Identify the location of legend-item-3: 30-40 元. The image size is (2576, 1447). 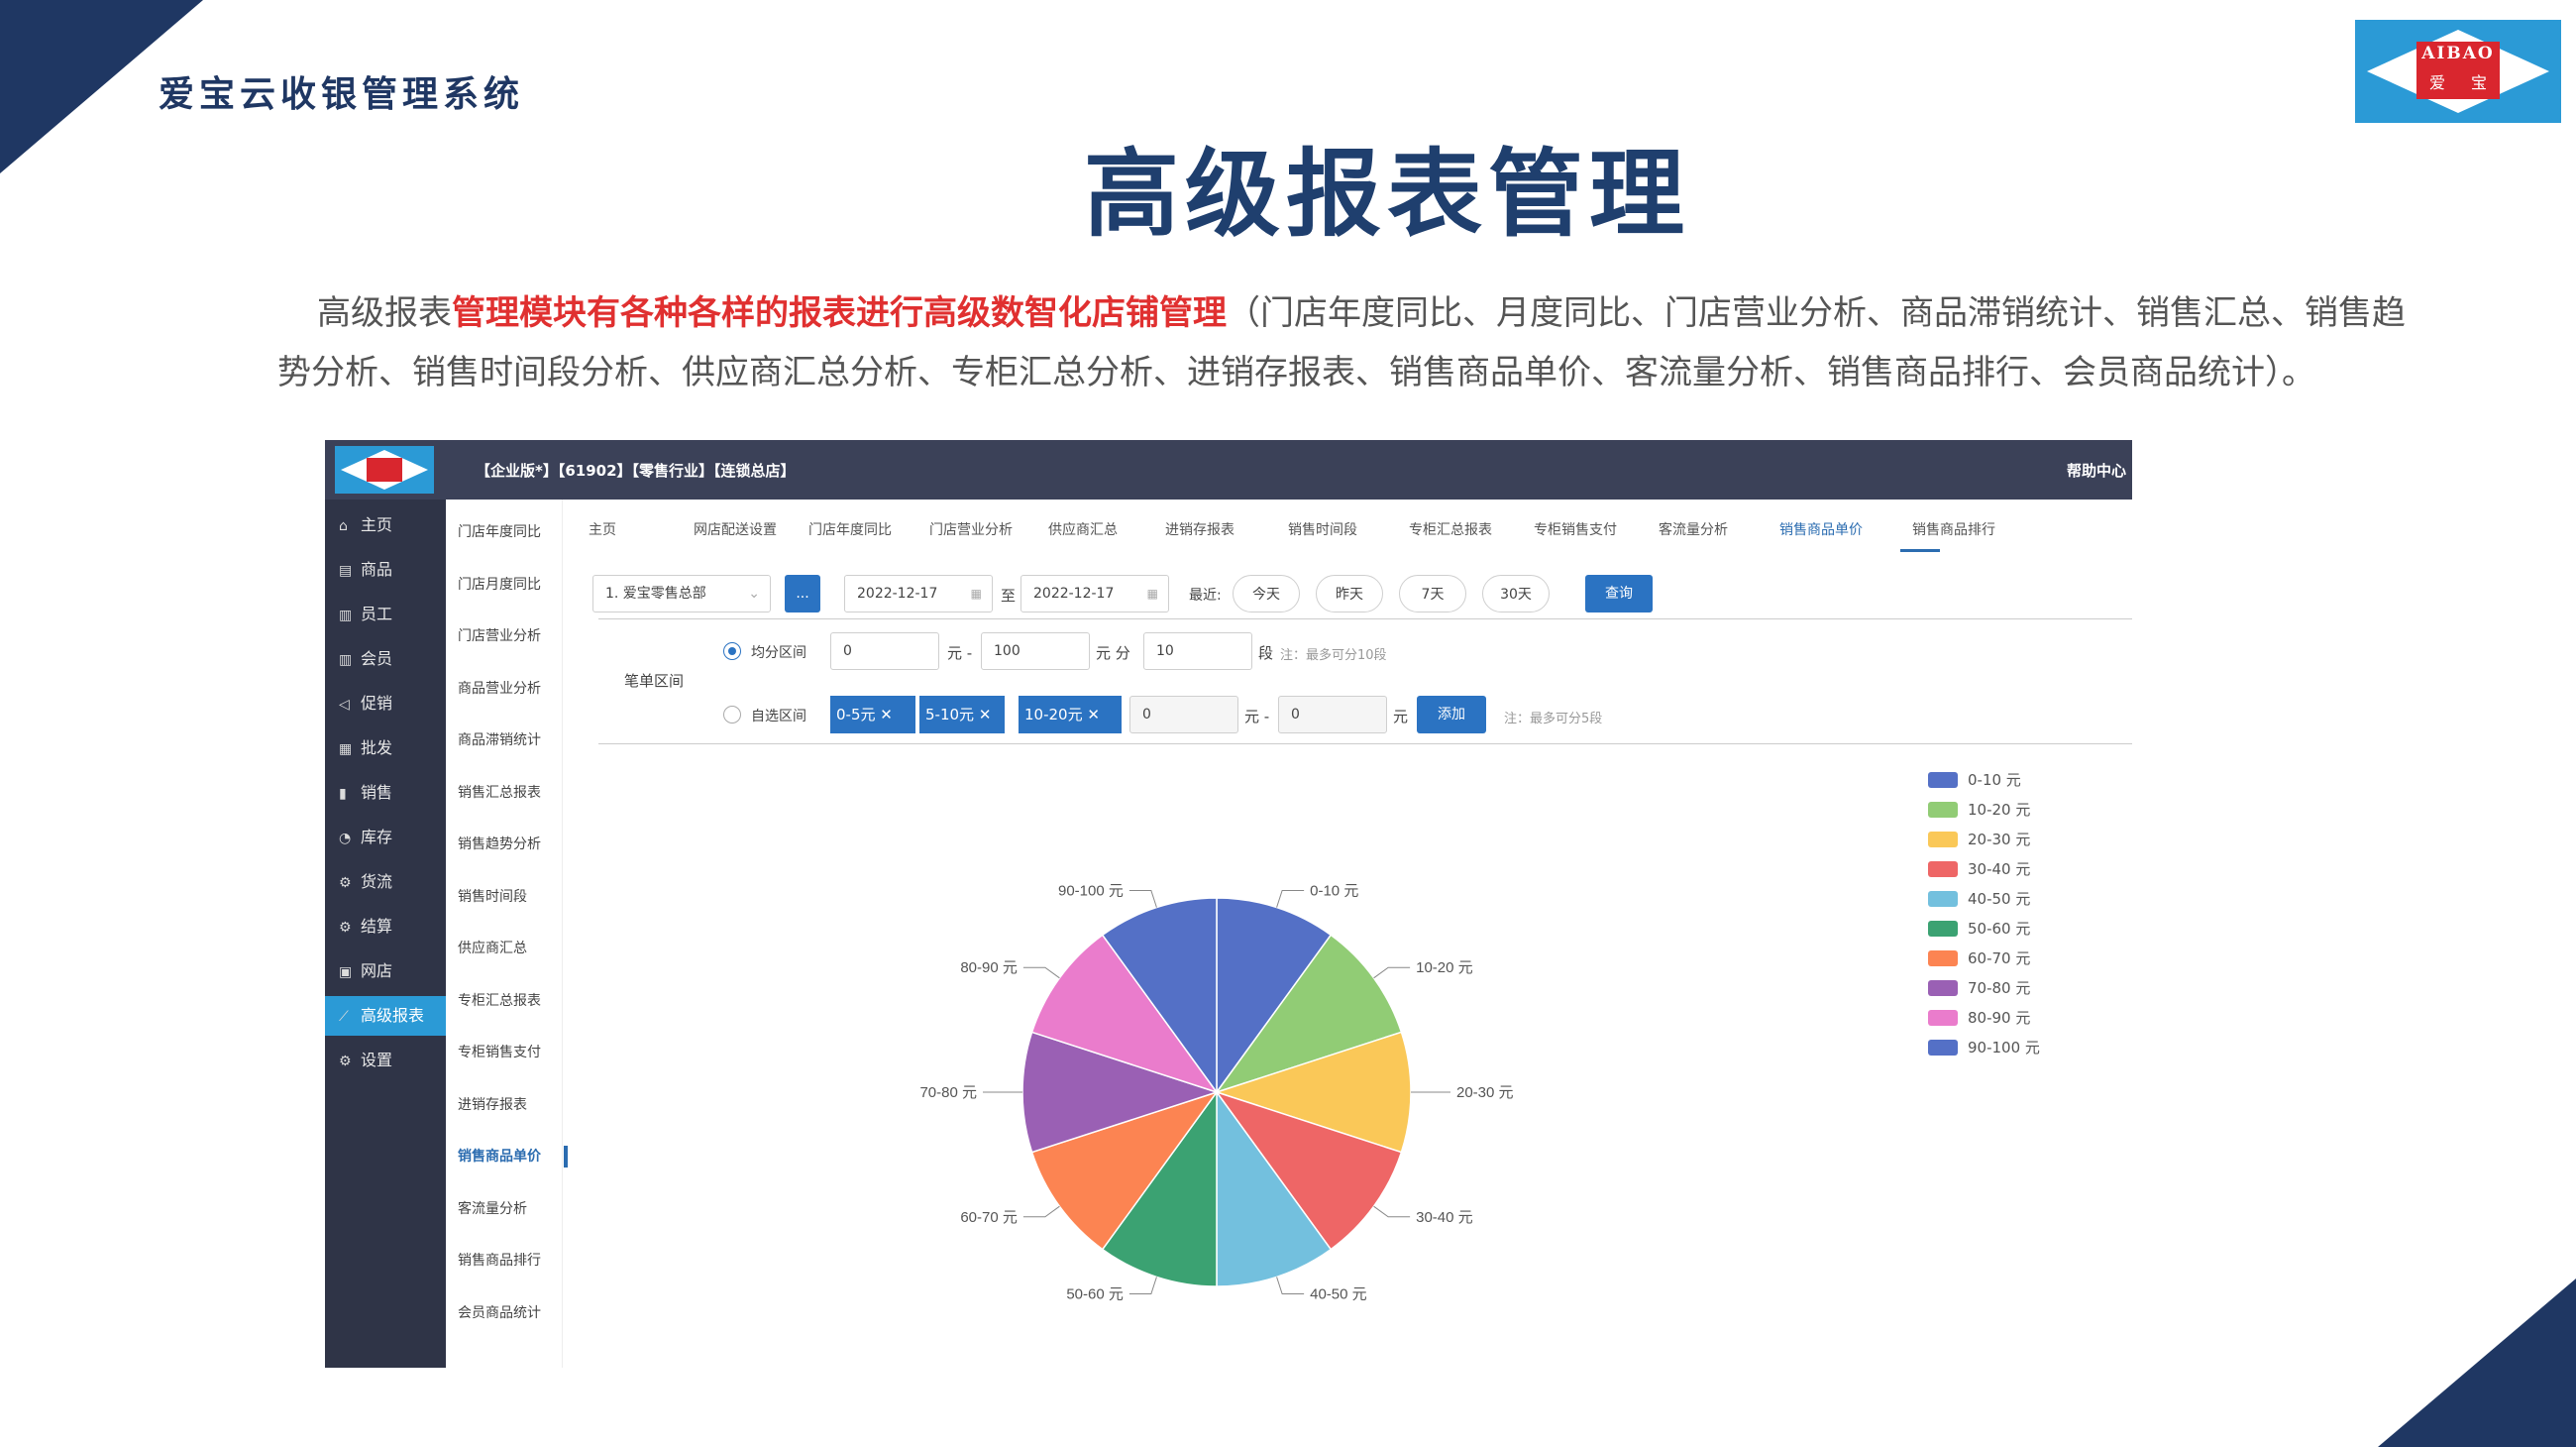
(1984, 869).